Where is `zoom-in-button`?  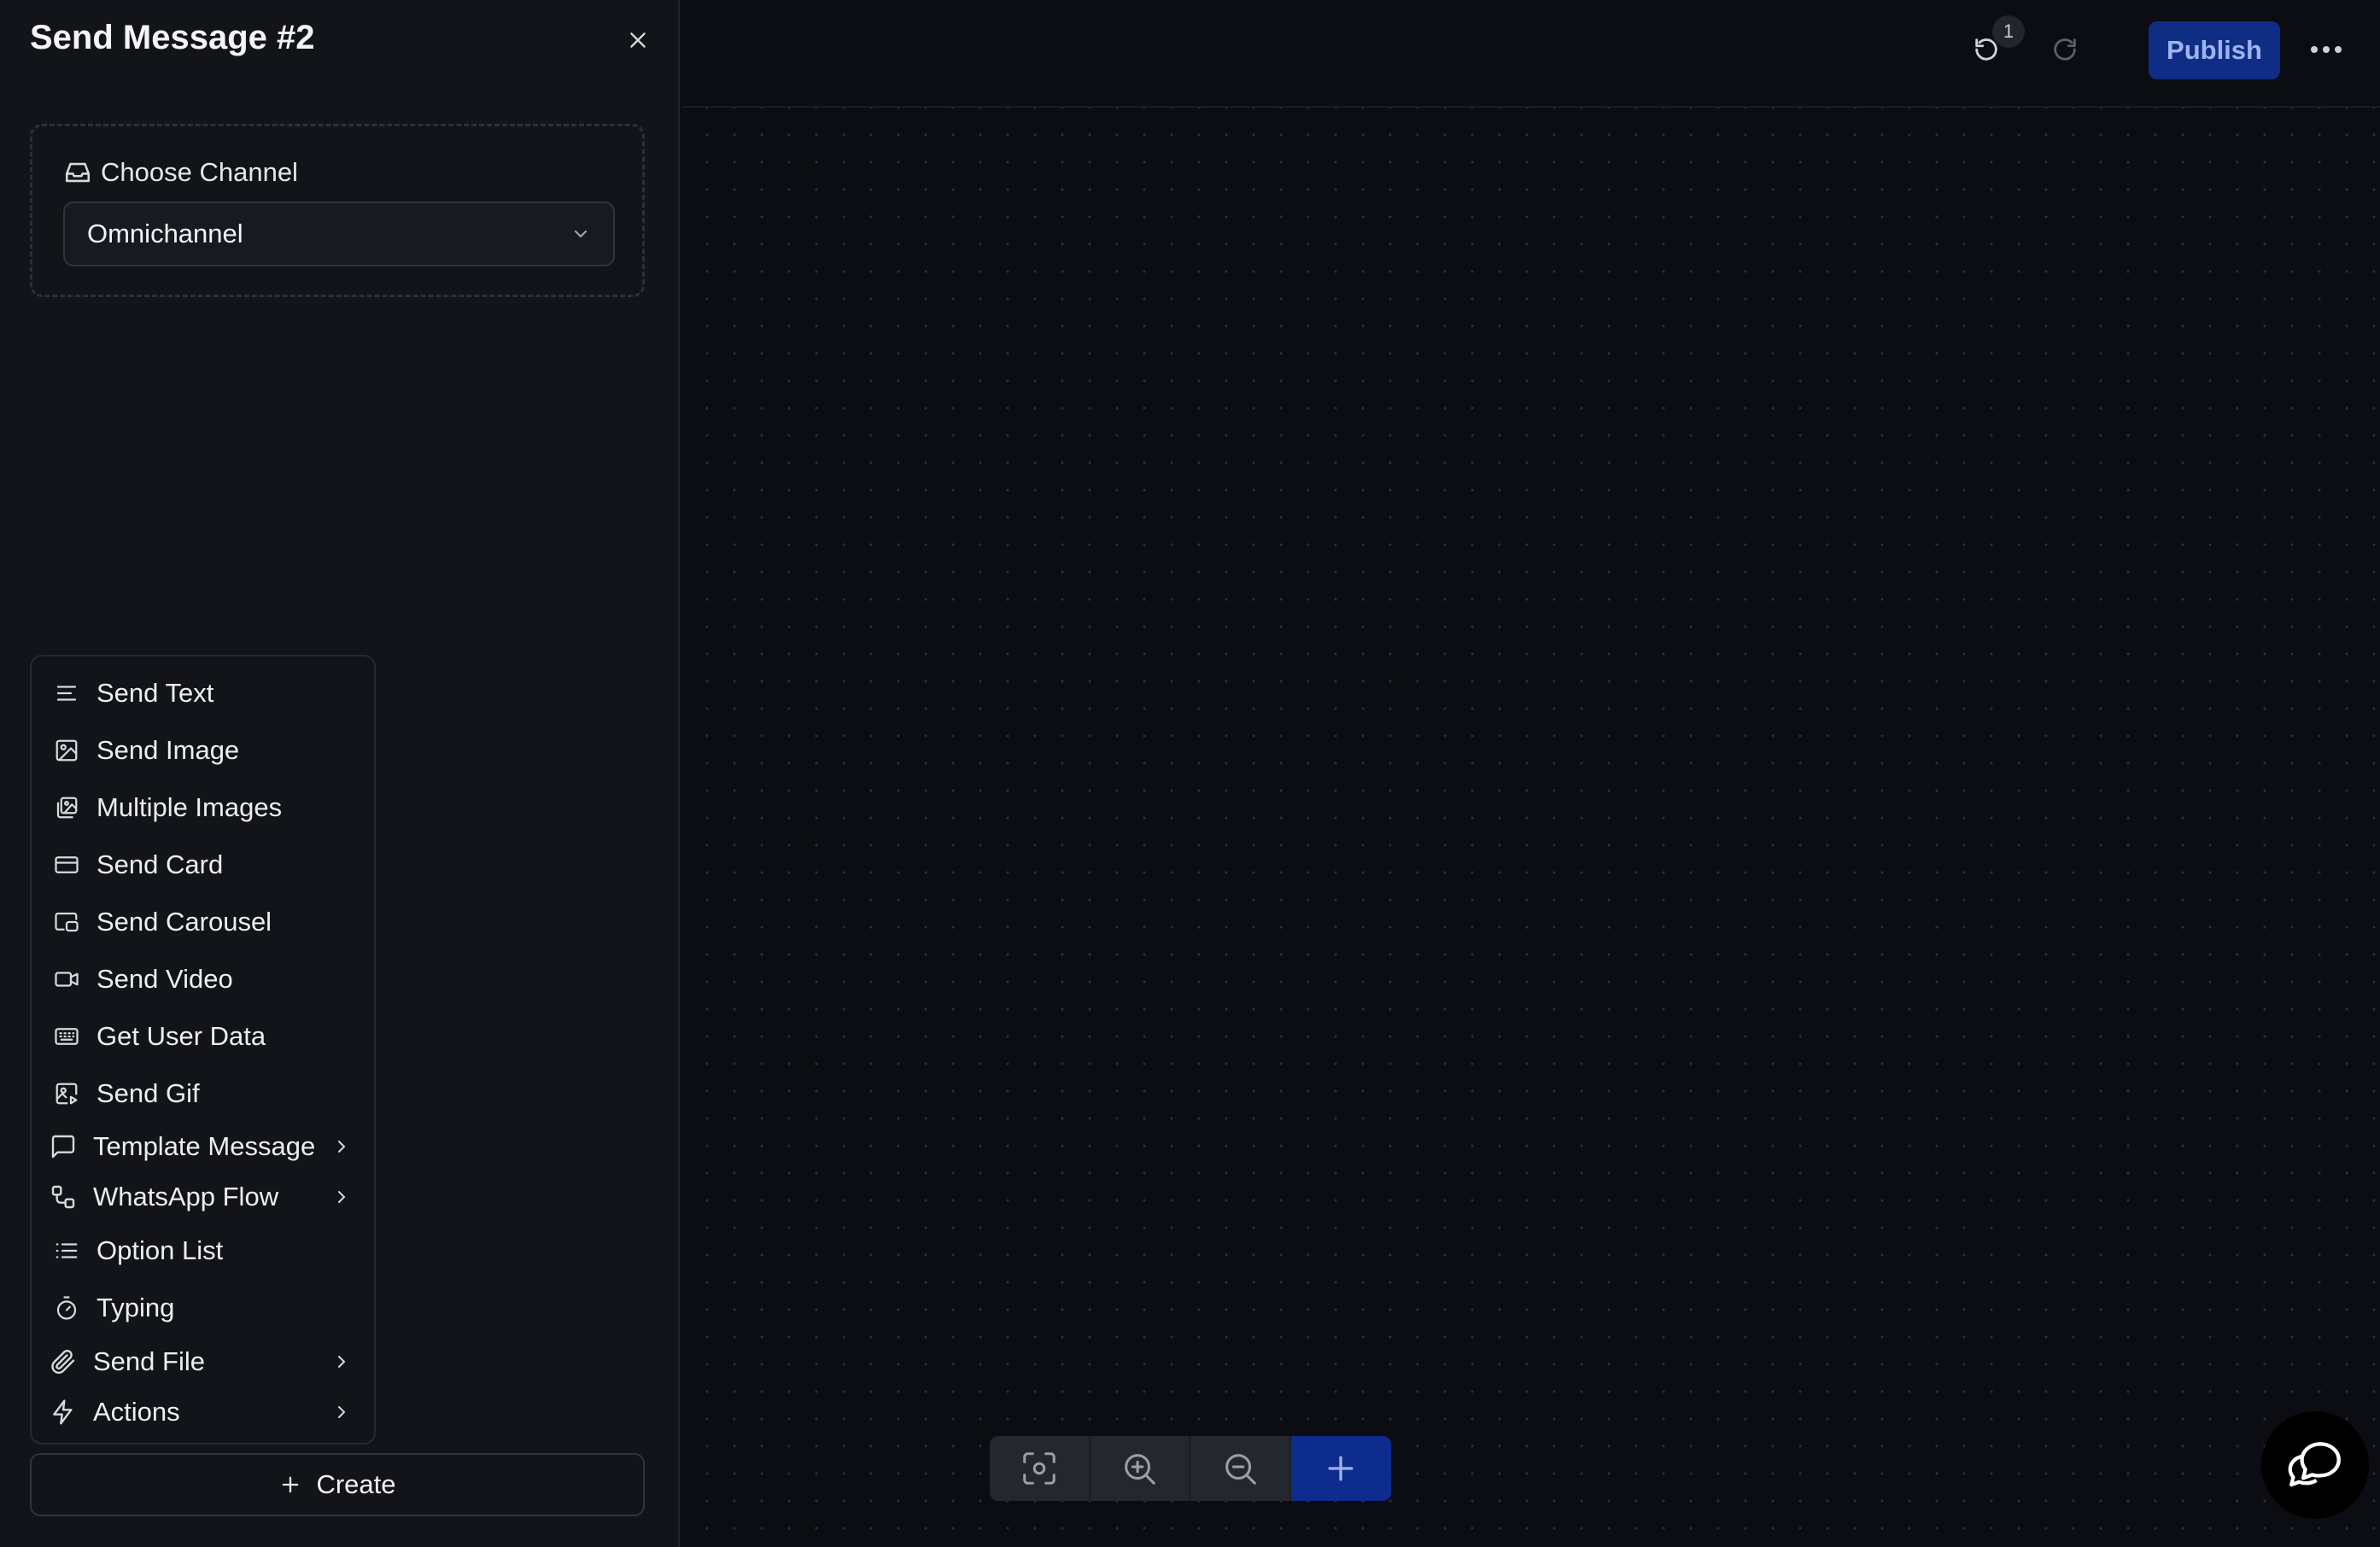 zoom-in-button is located at coordinates (1140, 1469).